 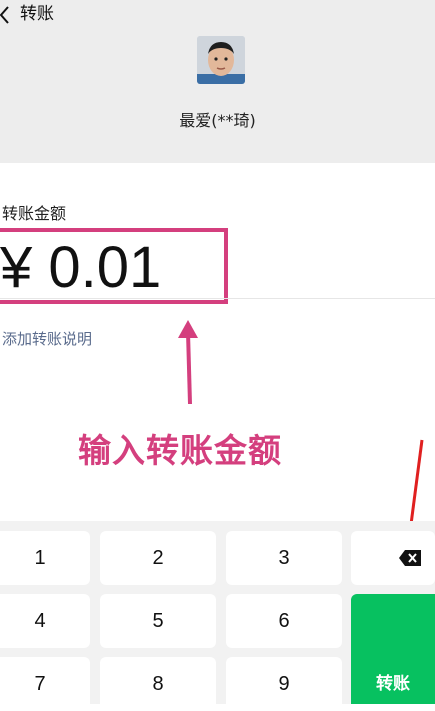 I want to click on add-note-link: 添加转账说明, so click(x=47, y=338).